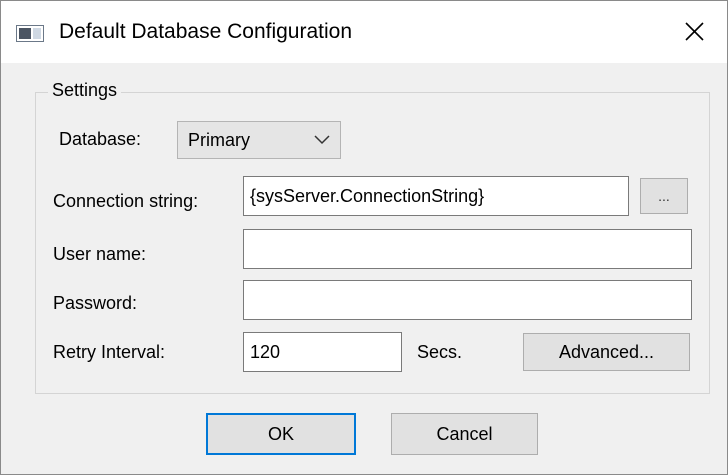 The image size is (728, 475). I want to click on database-label: Database:, so click(100, 139).